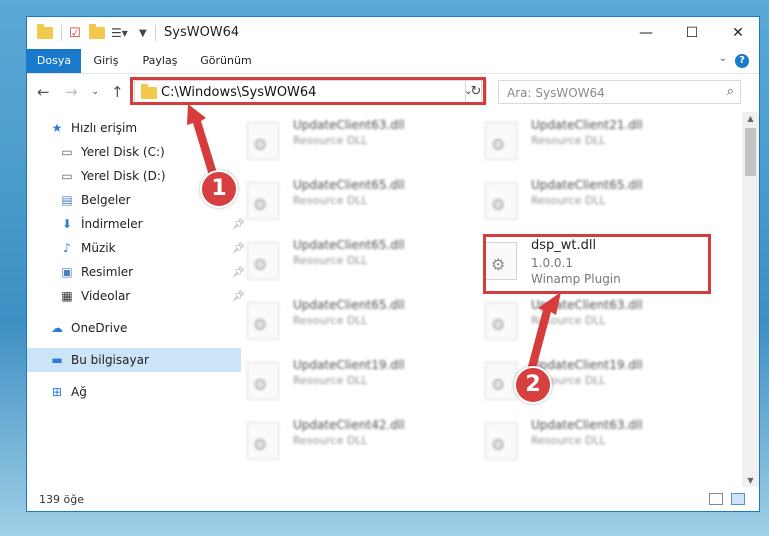 This screenshot has height=536, width=769. I want to click on folder-icon, so click(45, 33).